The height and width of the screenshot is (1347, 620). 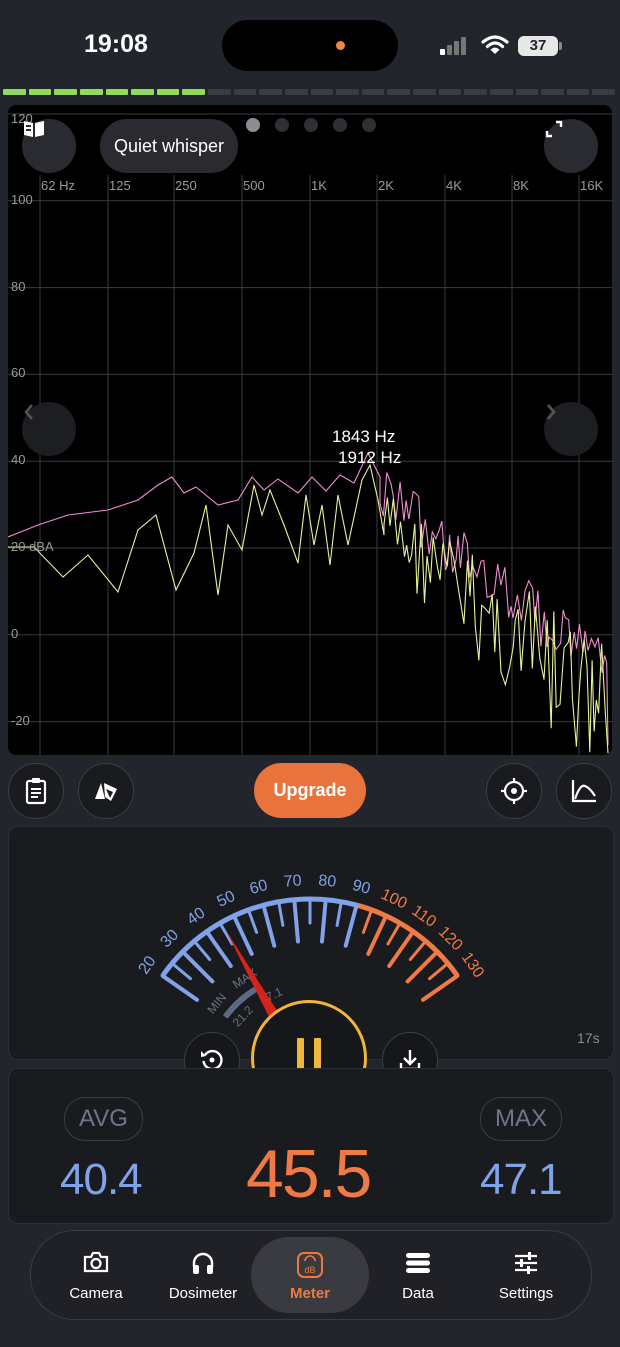 What do you see at coordinates (116, 44) in the screenshot?
I see `status-time: 19:08` at bounding box center [116, 44].